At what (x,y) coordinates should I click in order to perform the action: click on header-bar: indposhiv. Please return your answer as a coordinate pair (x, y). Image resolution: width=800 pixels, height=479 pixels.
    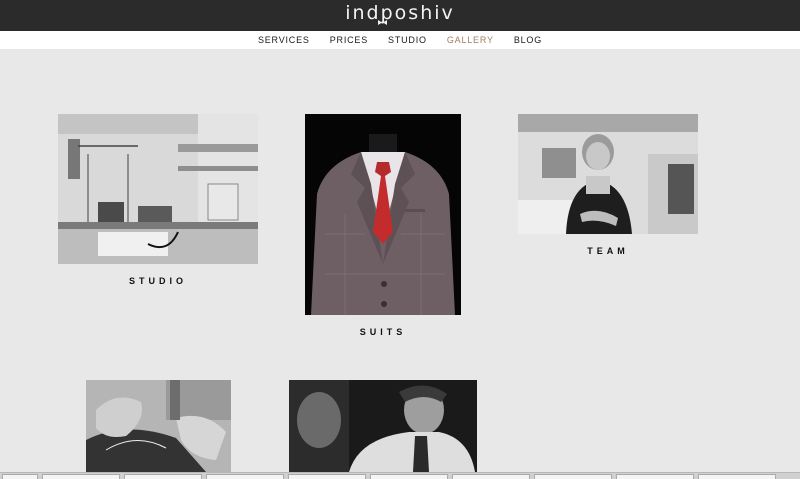
    Looking at the image, I should click on (400, 15).